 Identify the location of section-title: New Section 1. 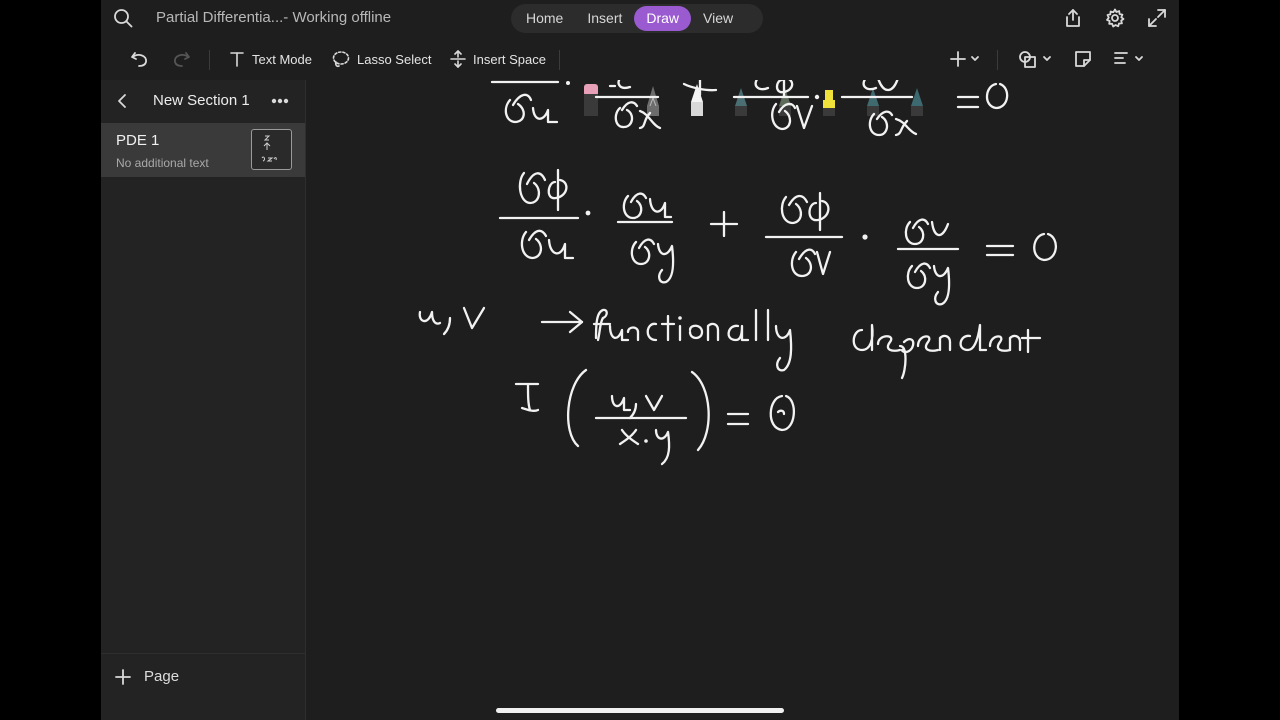
(201, 100).